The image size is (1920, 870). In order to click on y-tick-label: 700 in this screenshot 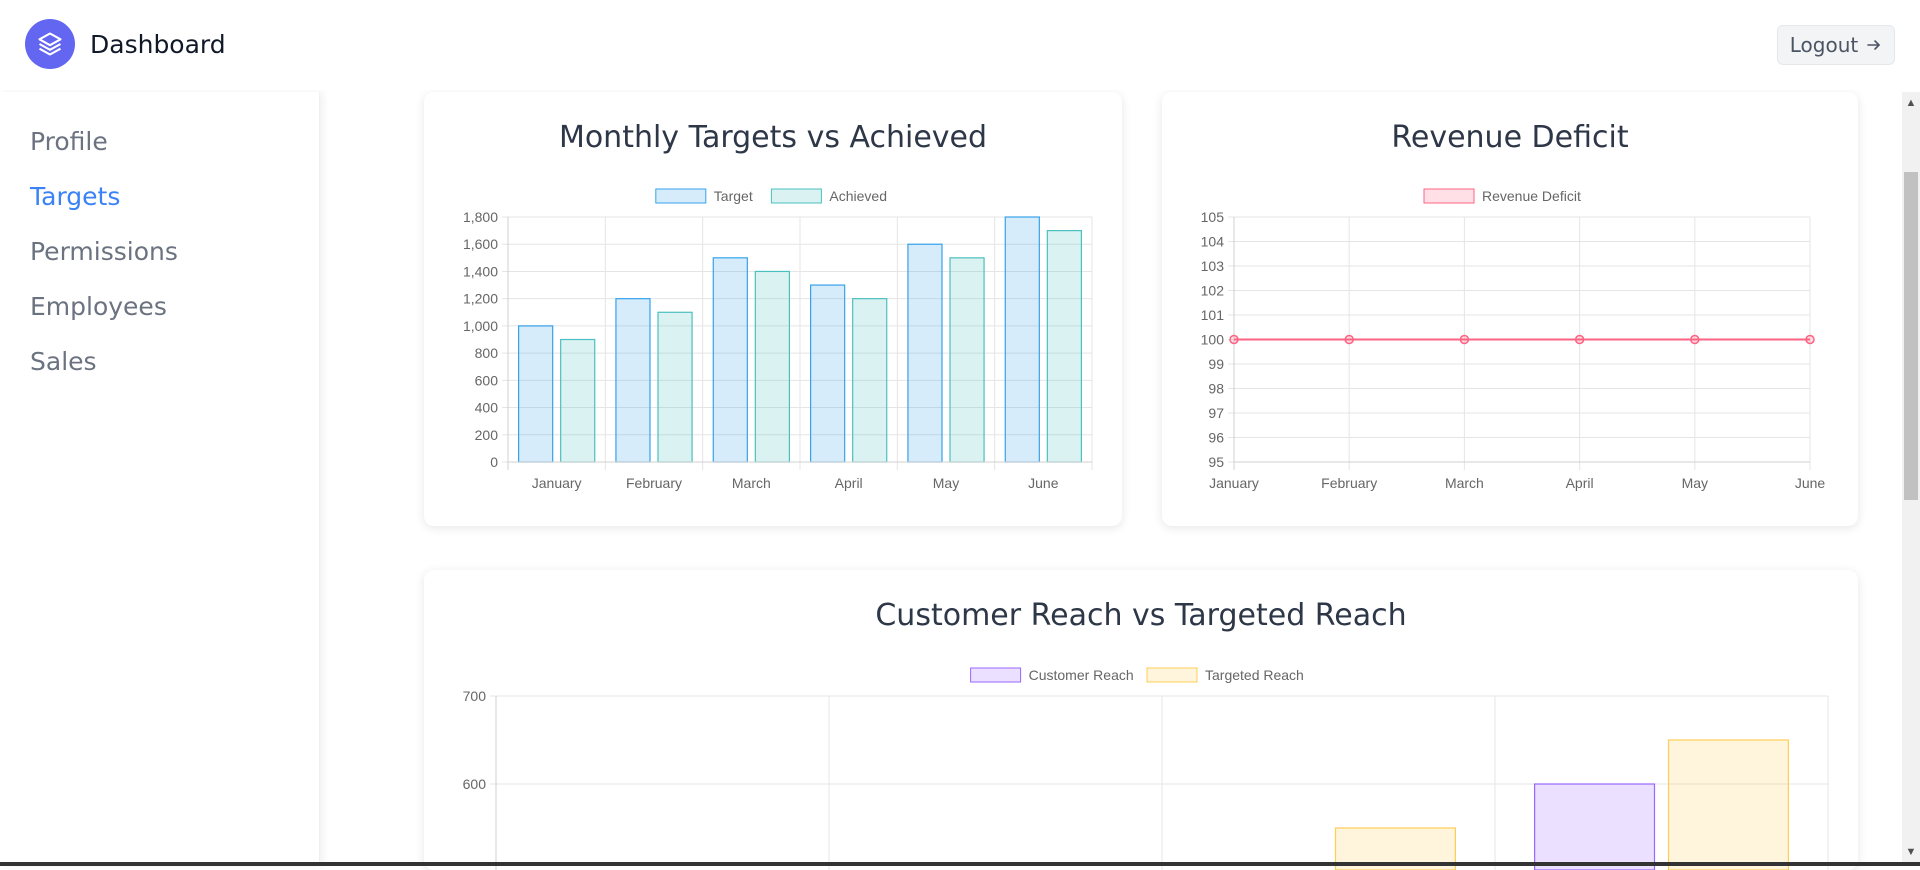, I will do `click(475, 696)`.